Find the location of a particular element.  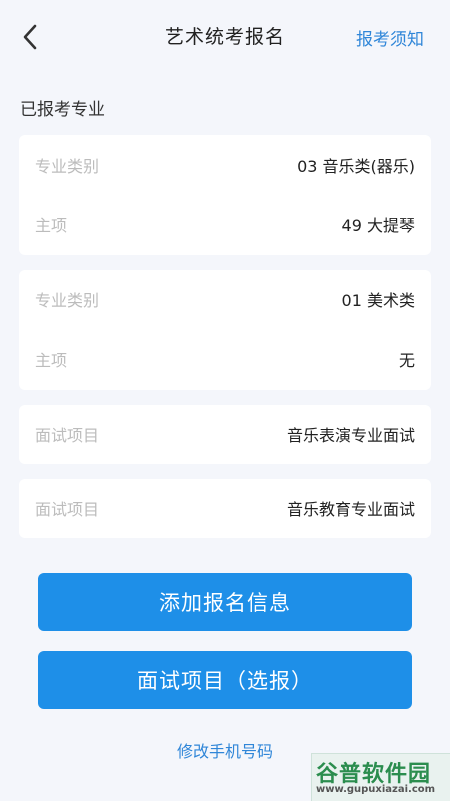

field-value: 01 美术类 is located at coordinates (378, 300).